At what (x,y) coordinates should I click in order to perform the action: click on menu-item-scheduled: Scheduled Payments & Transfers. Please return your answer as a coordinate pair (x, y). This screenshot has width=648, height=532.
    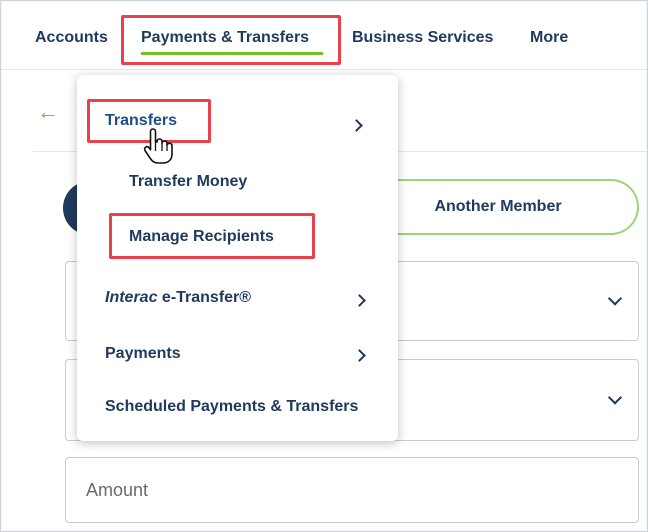
    Looking at the image, I should click on (231, 407).